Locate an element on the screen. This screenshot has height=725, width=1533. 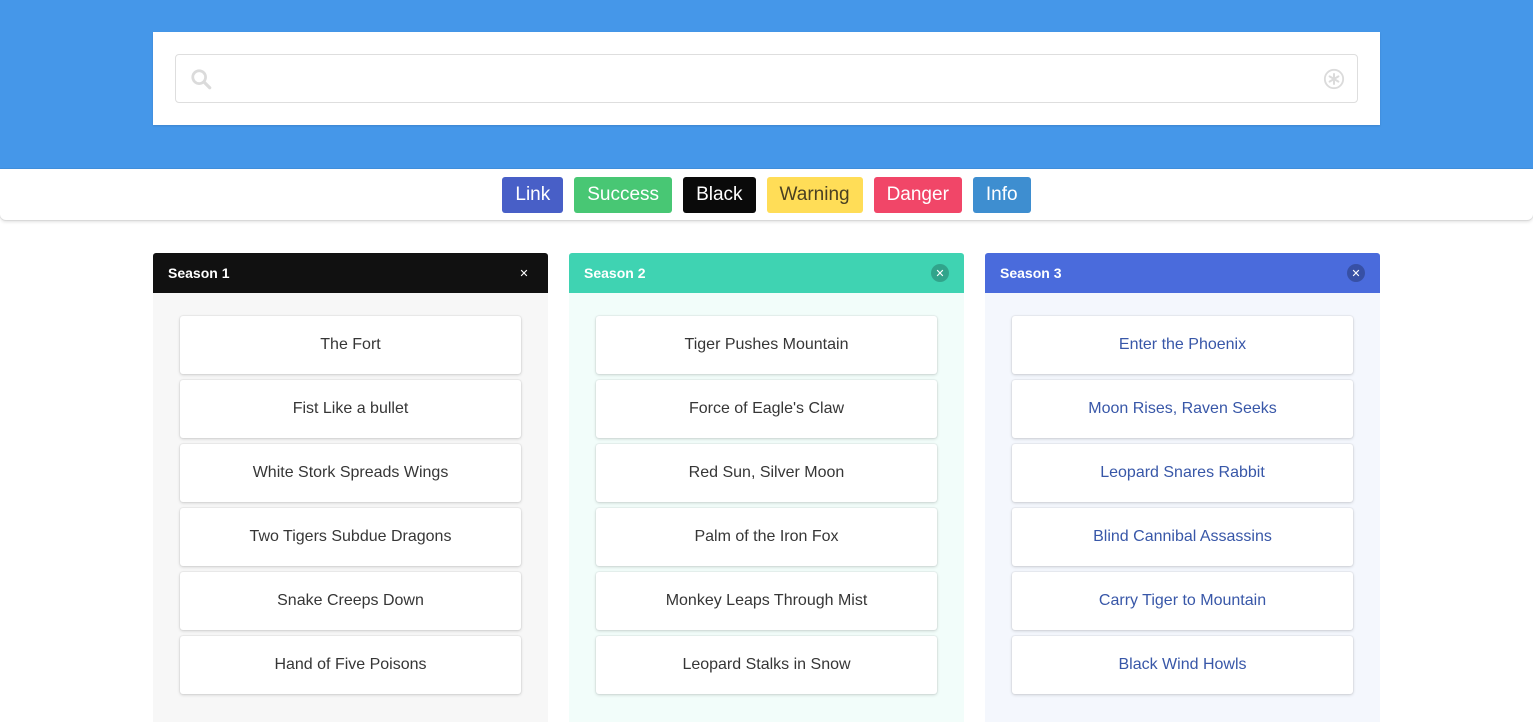
search-icon is located at coordinates (201, 79).